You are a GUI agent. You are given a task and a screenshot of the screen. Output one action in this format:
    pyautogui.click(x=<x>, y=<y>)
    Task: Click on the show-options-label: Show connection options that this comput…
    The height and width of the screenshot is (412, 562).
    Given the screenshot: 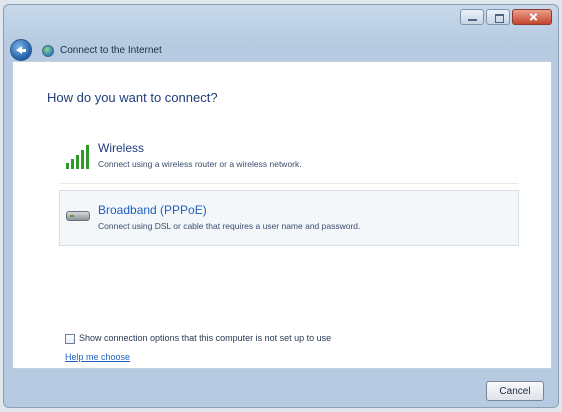 What is the action you would take?
    pyautogui.click(x=205, y=338)
    